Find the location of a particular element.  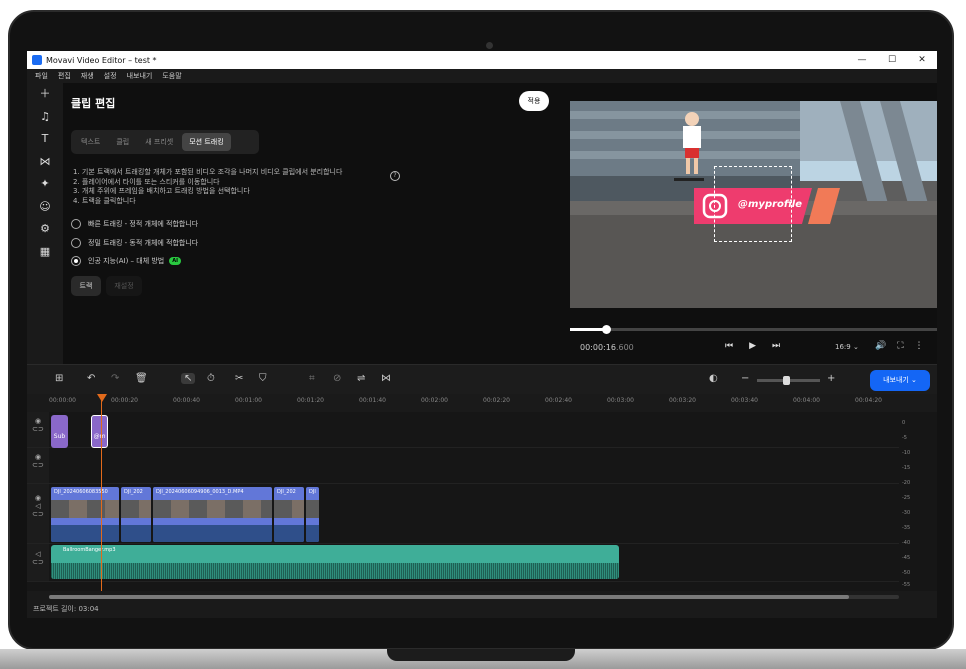

maximize-button: ☐ is located at coordinates (892, 60).